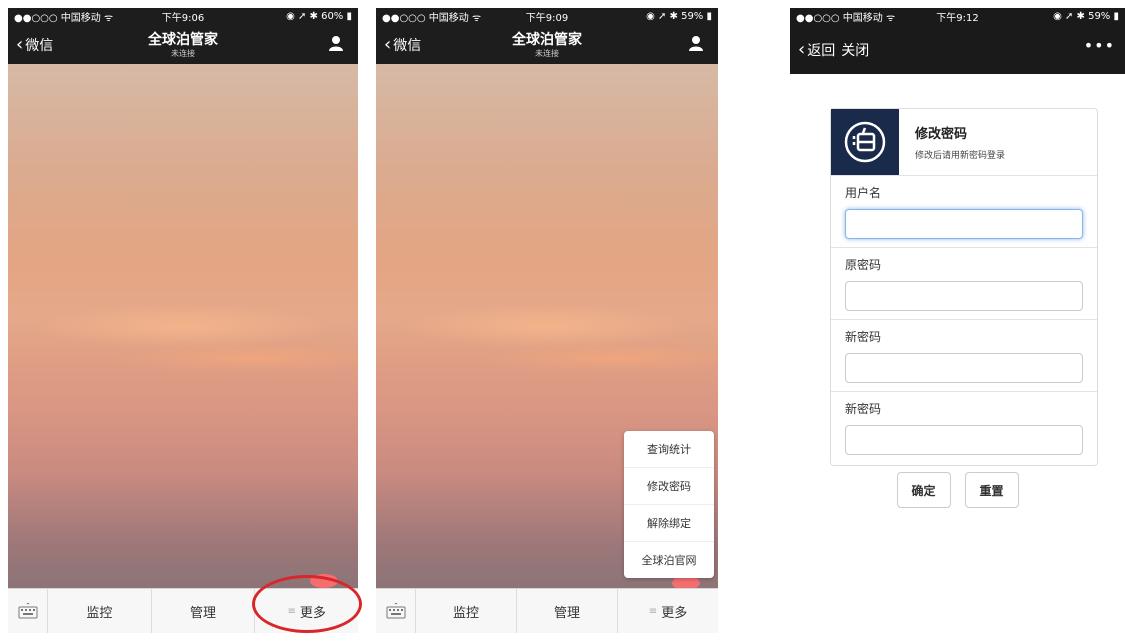  I want to click on parking-logo-icon, so click(865, 142).